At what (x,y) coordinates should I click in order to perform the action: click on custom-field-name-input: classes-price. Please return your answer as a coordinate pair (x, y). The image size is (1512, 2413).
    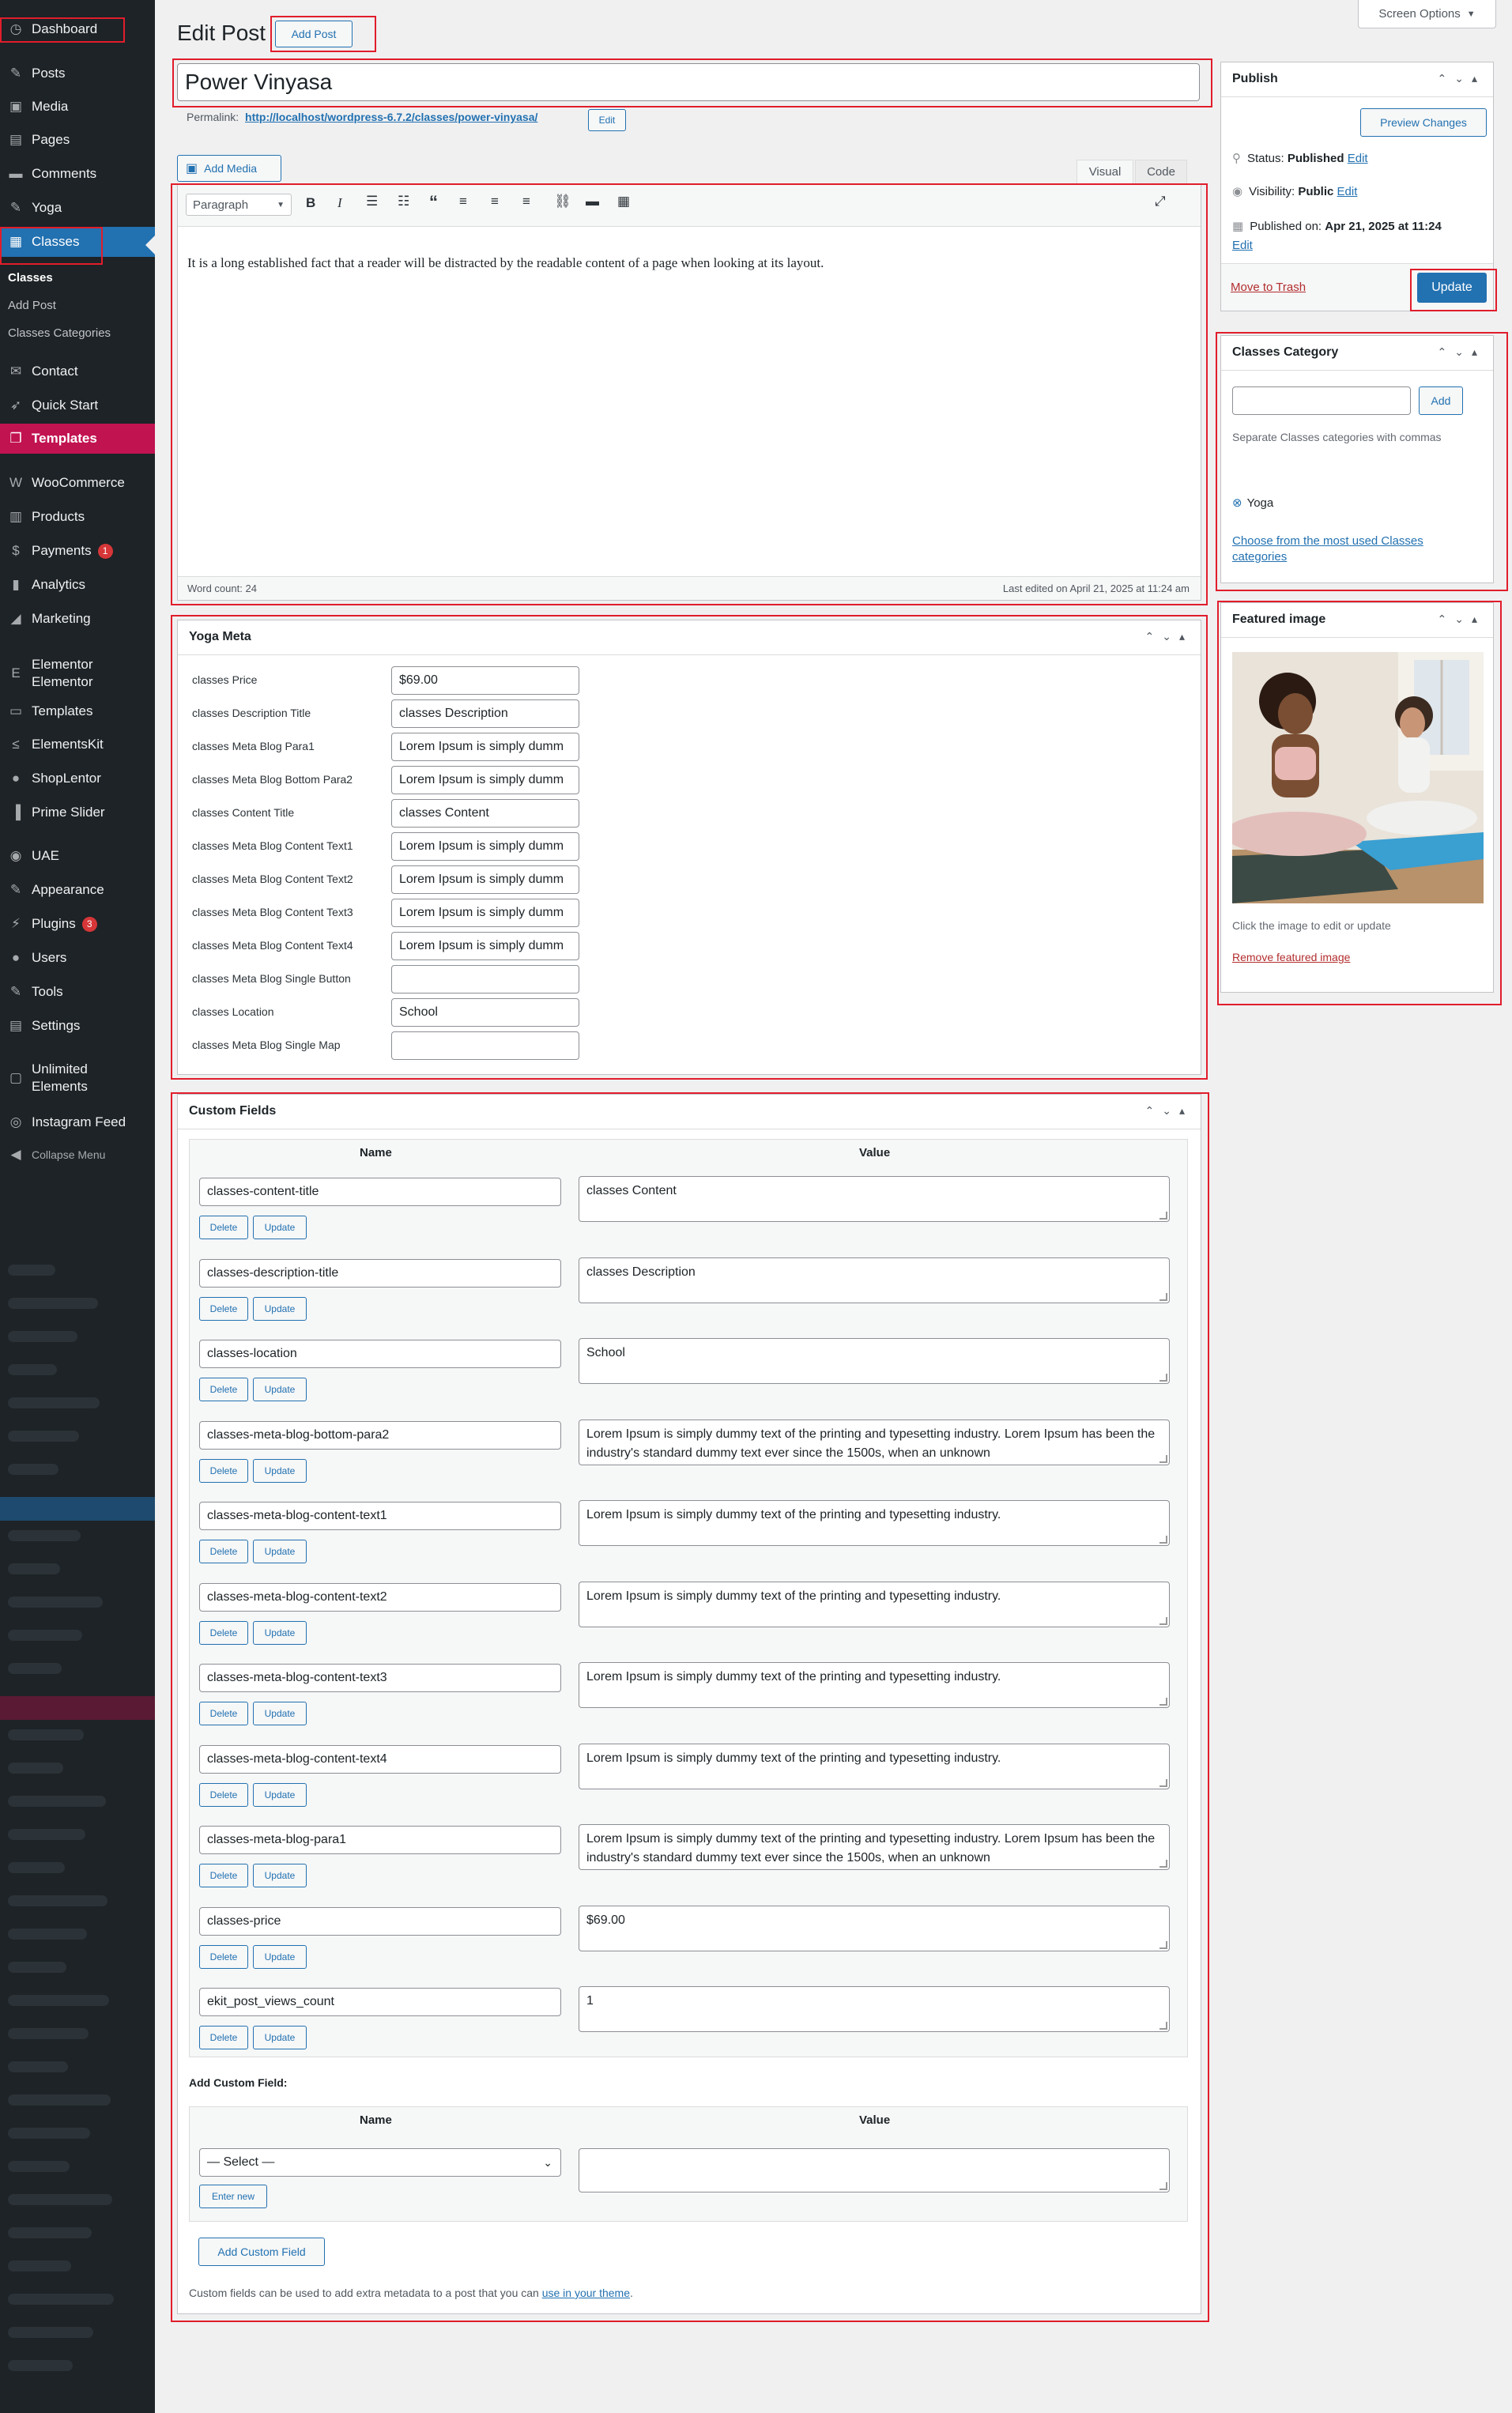
    Looking at the image, I should click on (380, 1921).